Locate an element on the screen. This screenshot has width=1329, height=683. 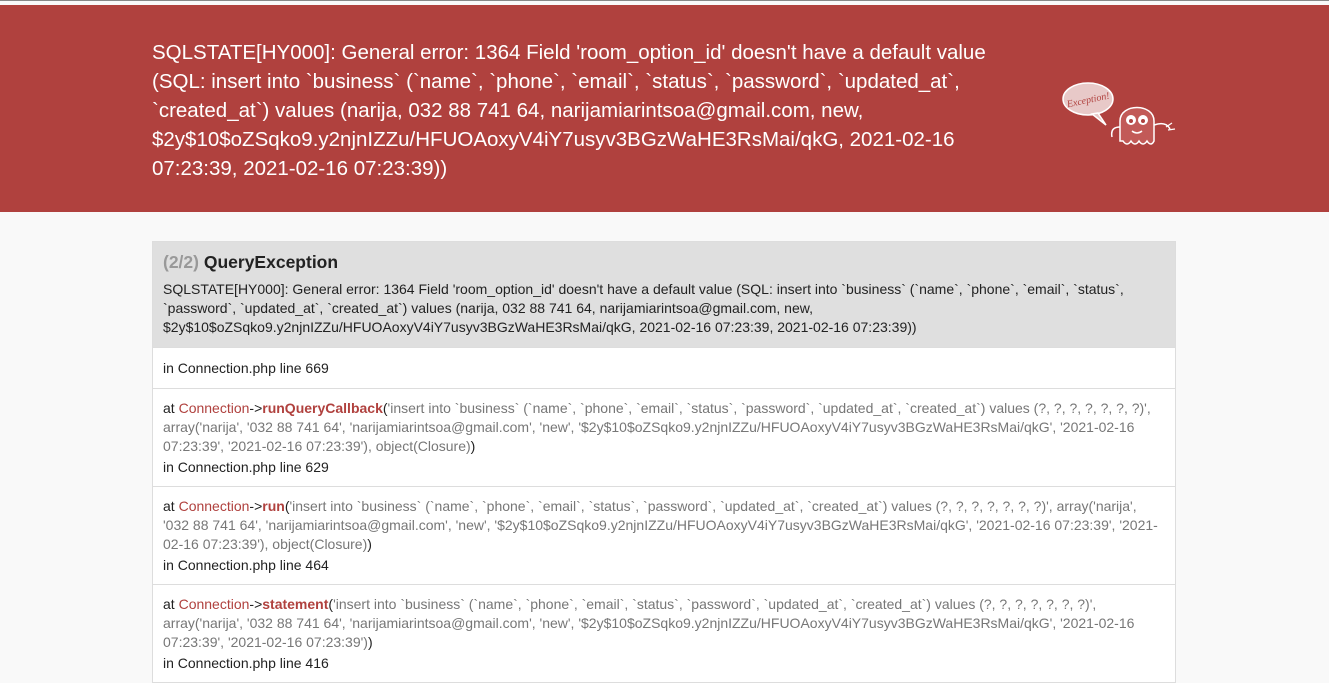
trace-item: in Connection.php line 669 is located at coordinates (664, 368).